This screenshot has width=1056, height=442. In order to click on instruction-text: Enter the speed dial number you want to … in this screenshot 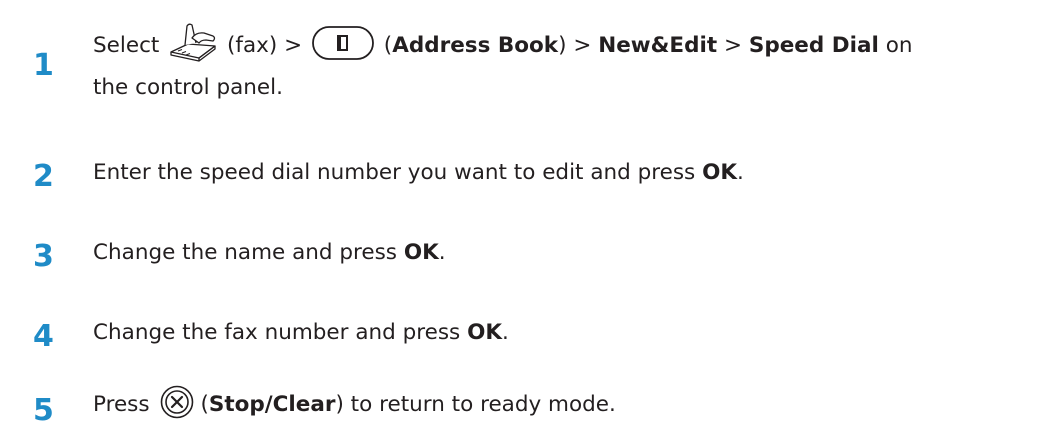, I will do `click(394, 172)`.